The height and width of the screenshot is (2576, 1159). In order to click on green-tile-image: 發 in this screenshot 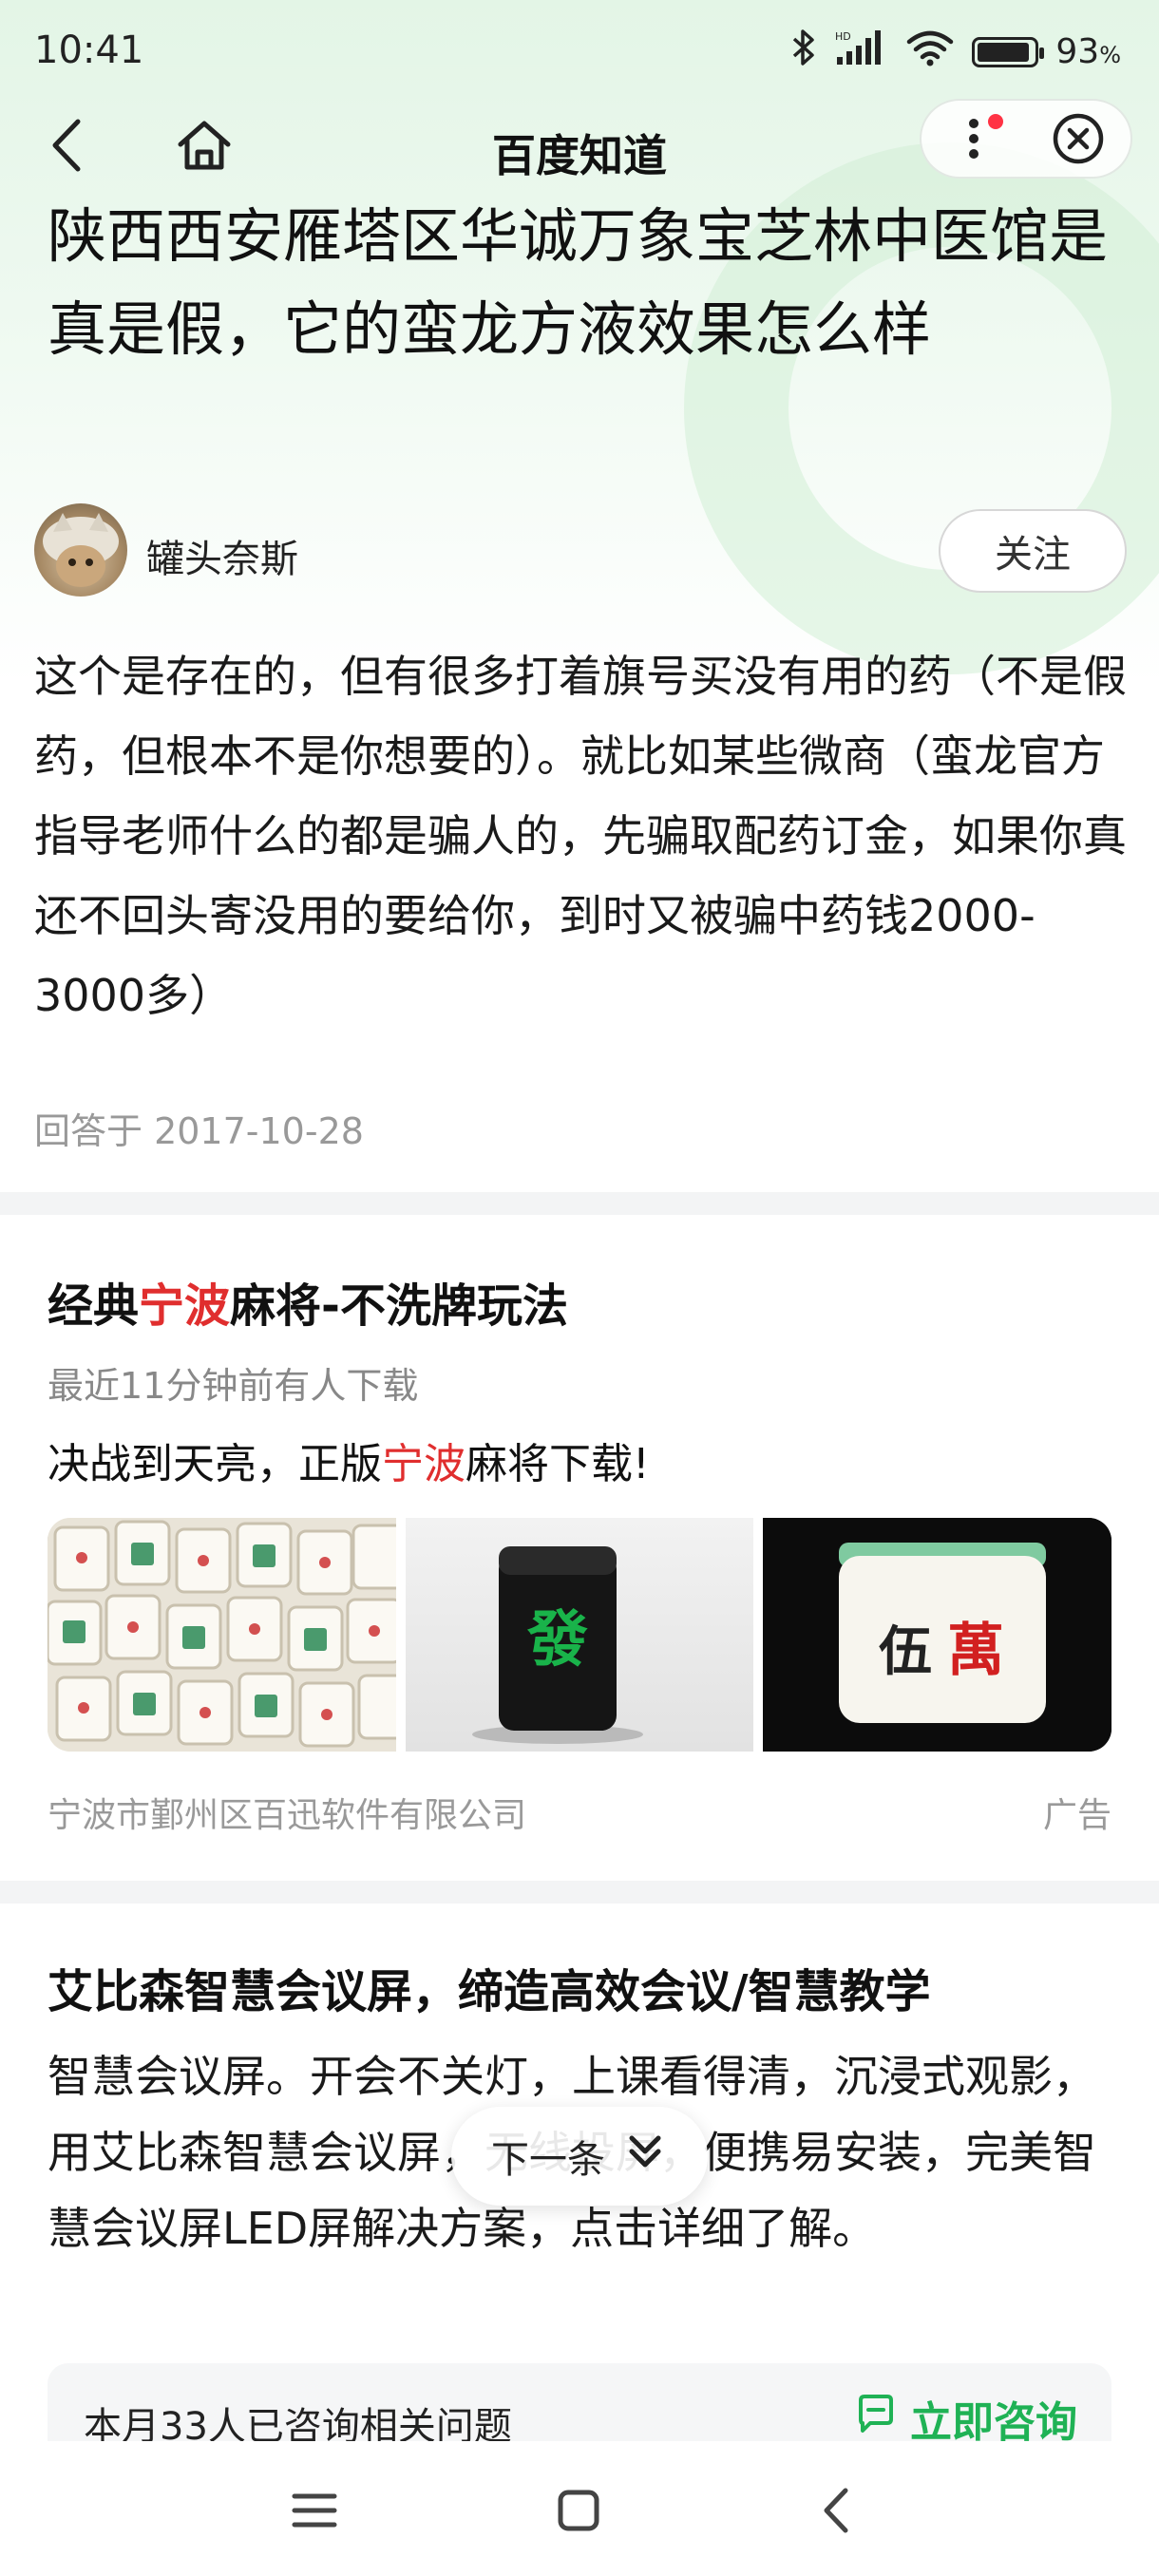, I will do `click(579, 1635)`.